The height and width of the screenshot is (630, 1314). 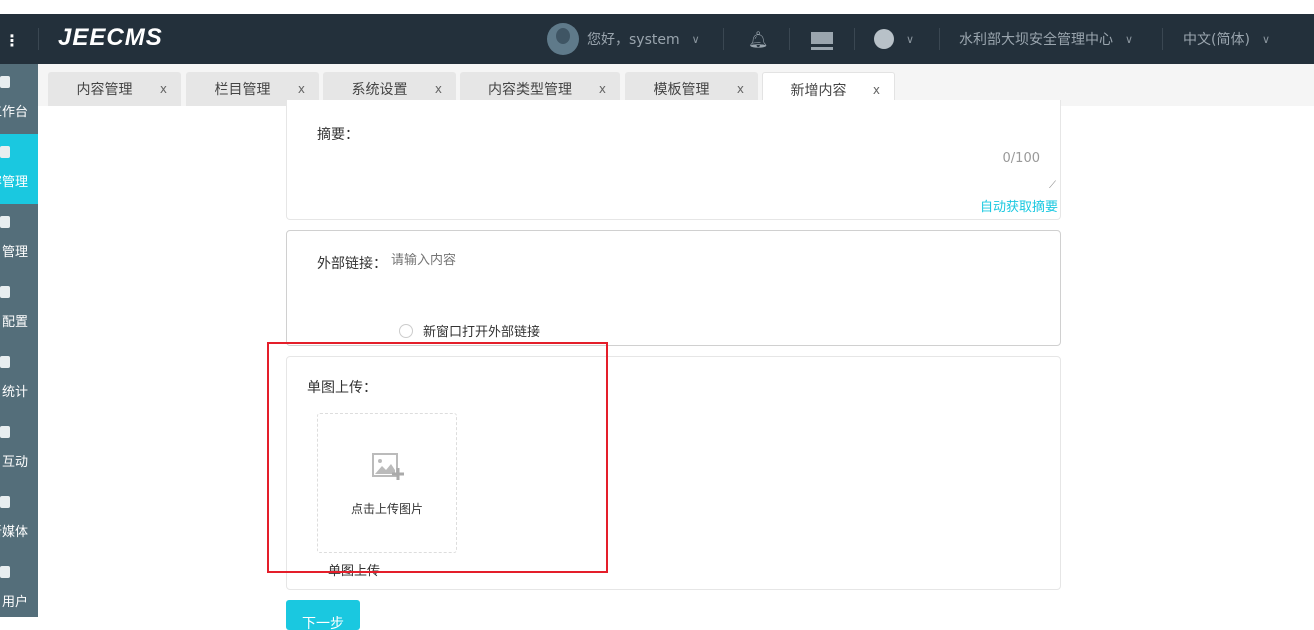 I want to click on sidebar-item-dashboard: 工作台, so click(x=19, y=99).